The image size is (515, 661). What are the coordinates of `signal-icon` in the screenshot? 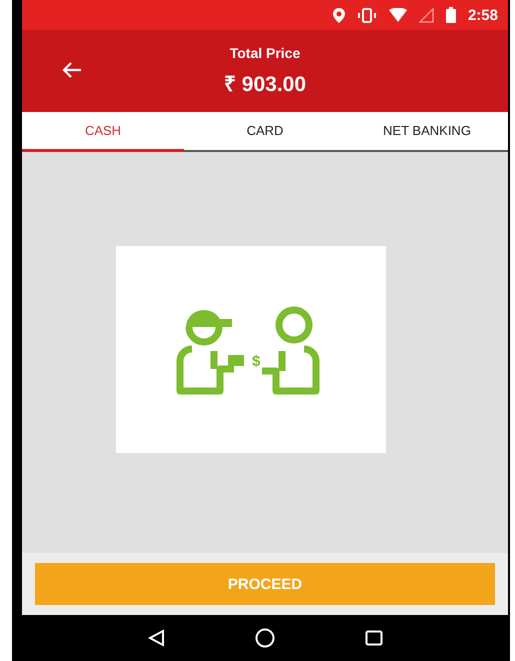 It's located at (426, 15).